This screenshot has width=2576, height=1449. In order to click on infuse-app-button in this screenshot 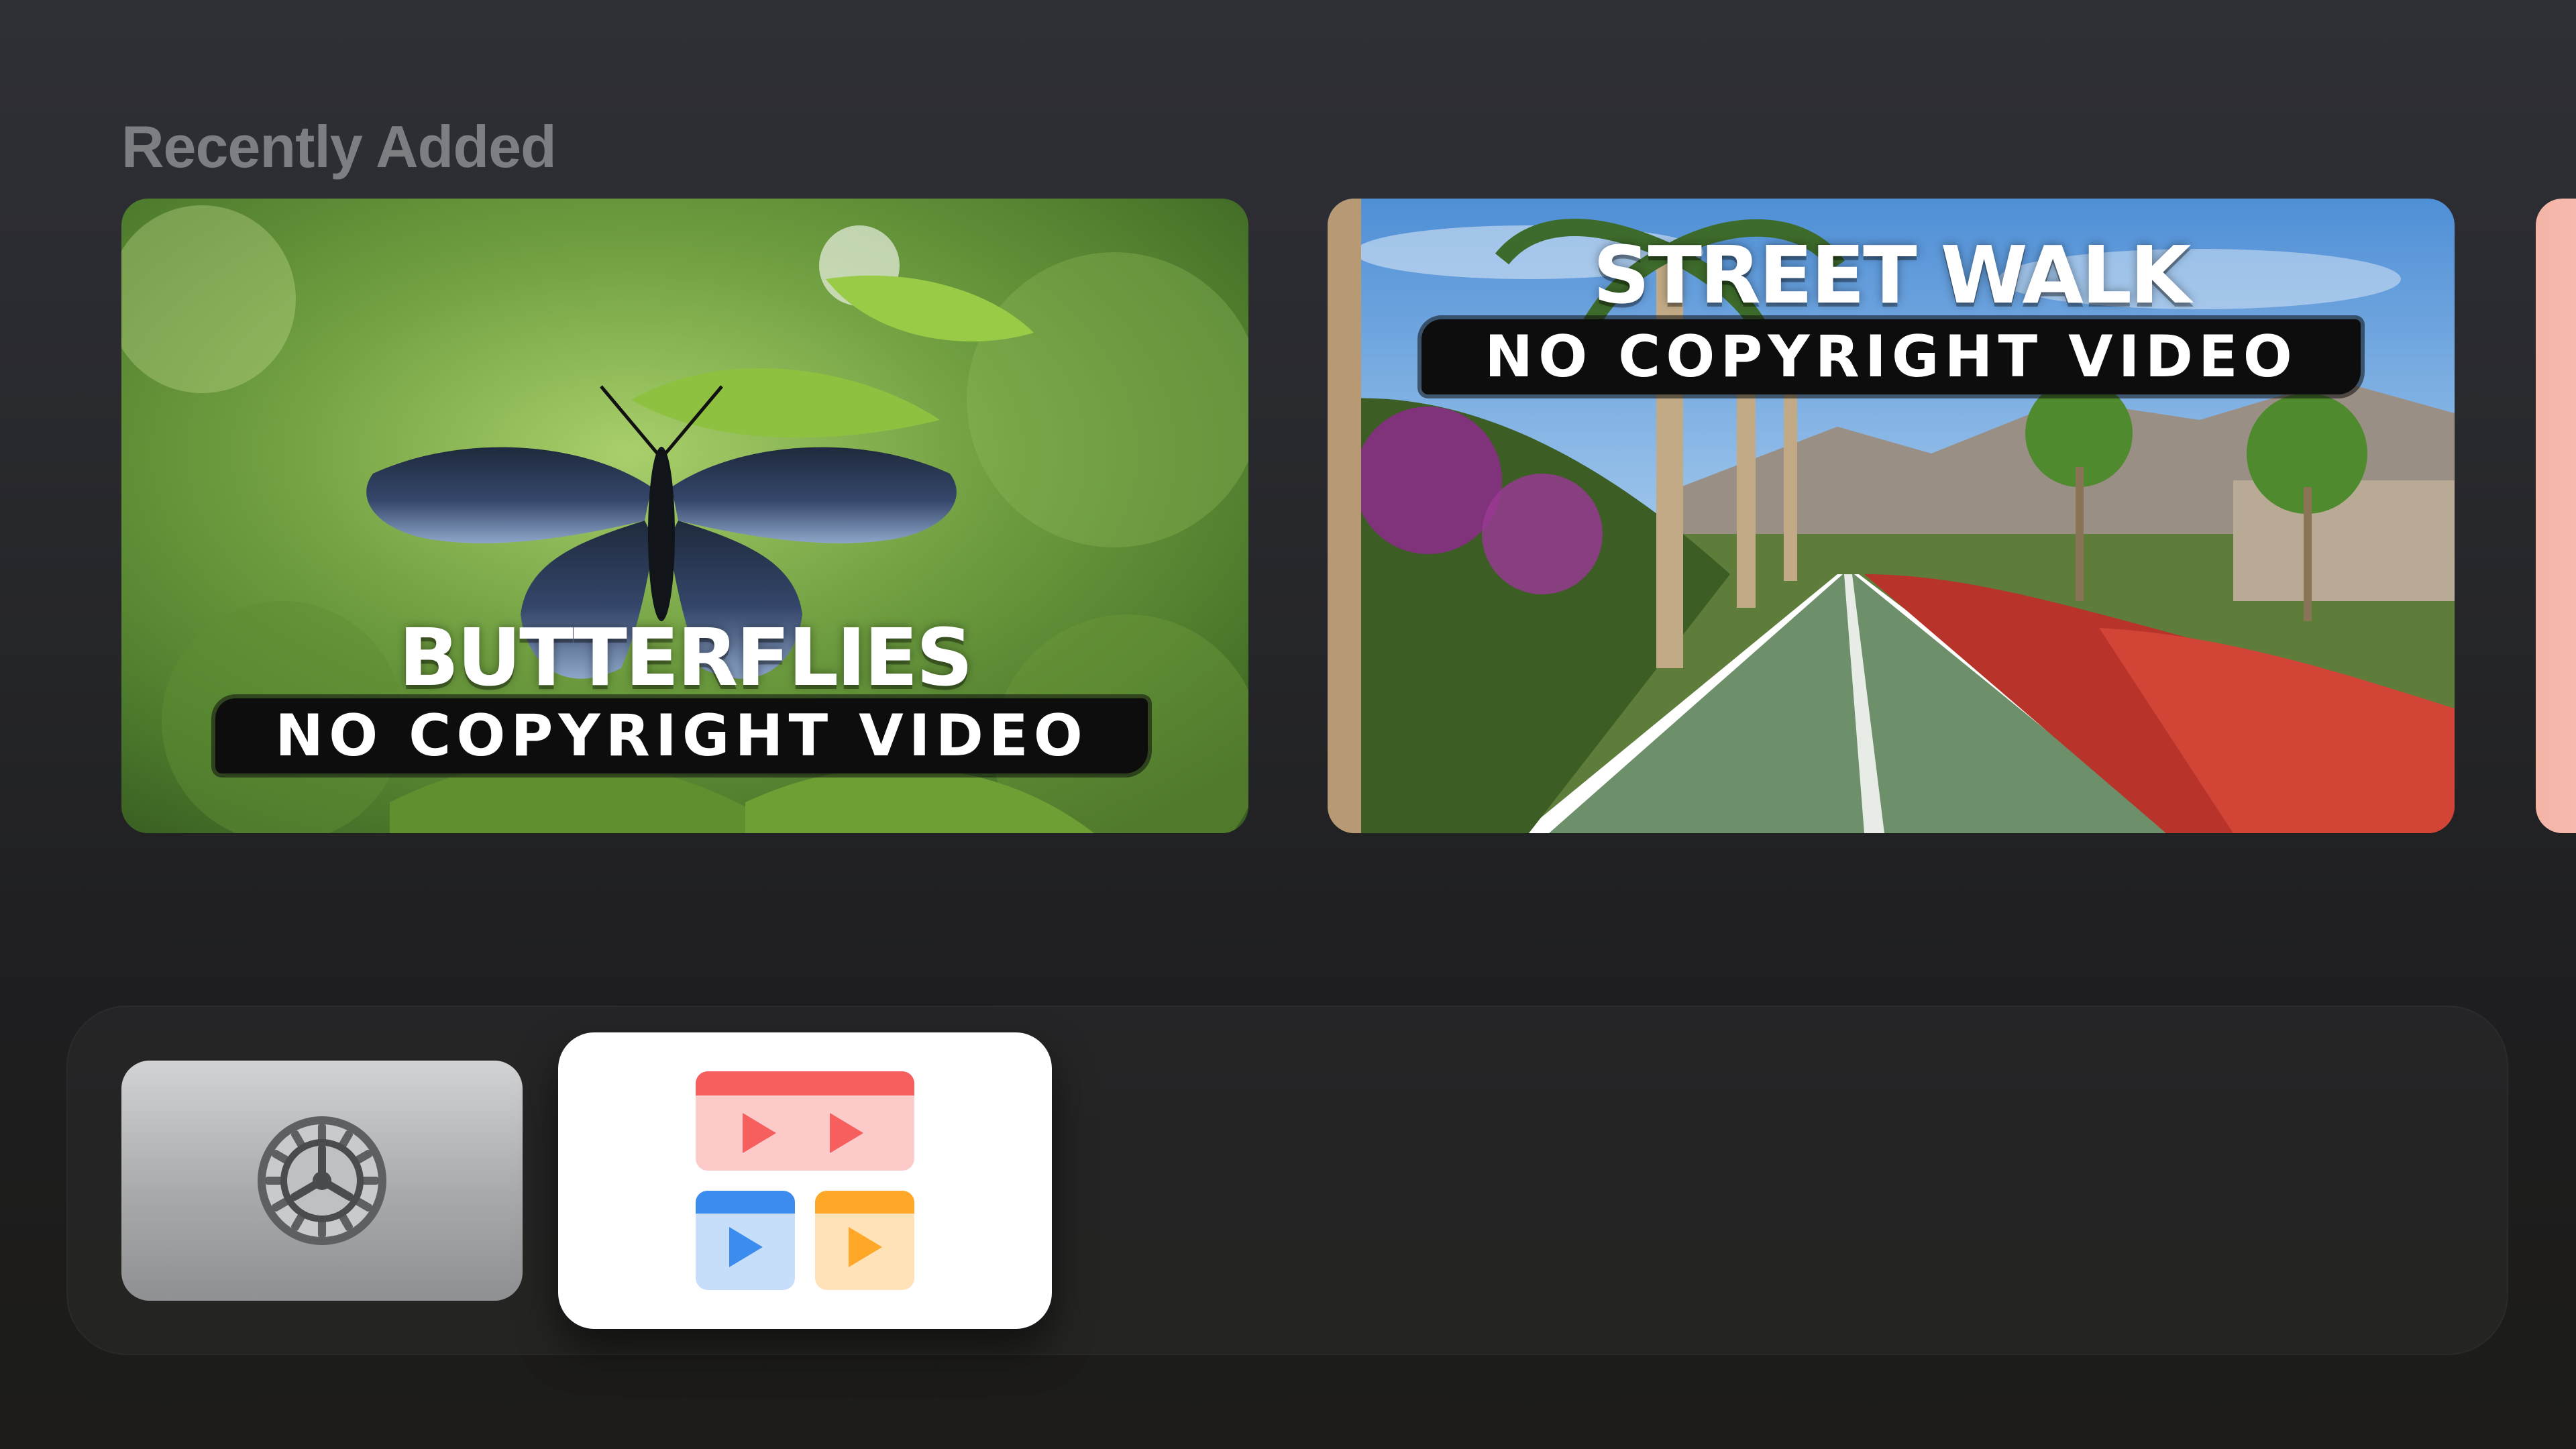, I will do `click(805, 1180)`.